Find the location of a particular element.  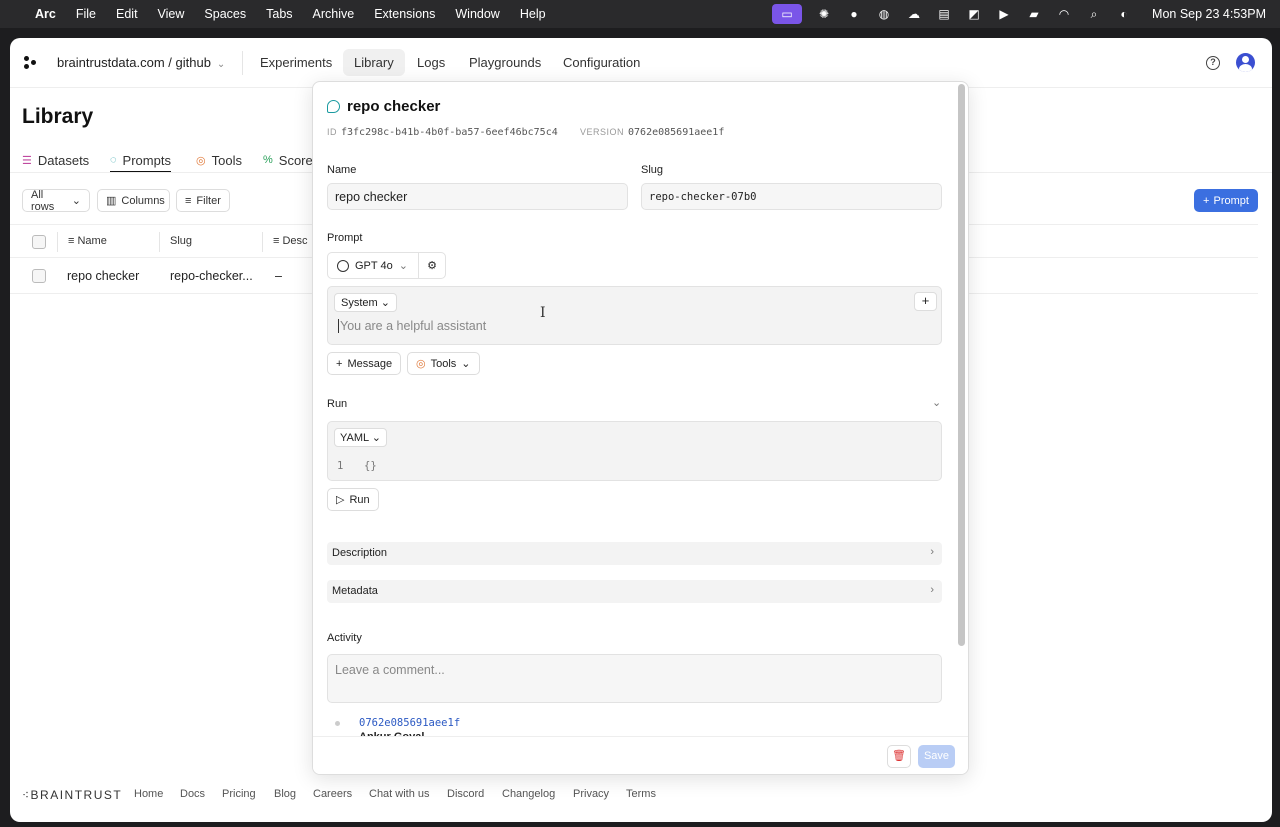

format-dropdown: YAML ⌄ is located at coordinates (361, 437).